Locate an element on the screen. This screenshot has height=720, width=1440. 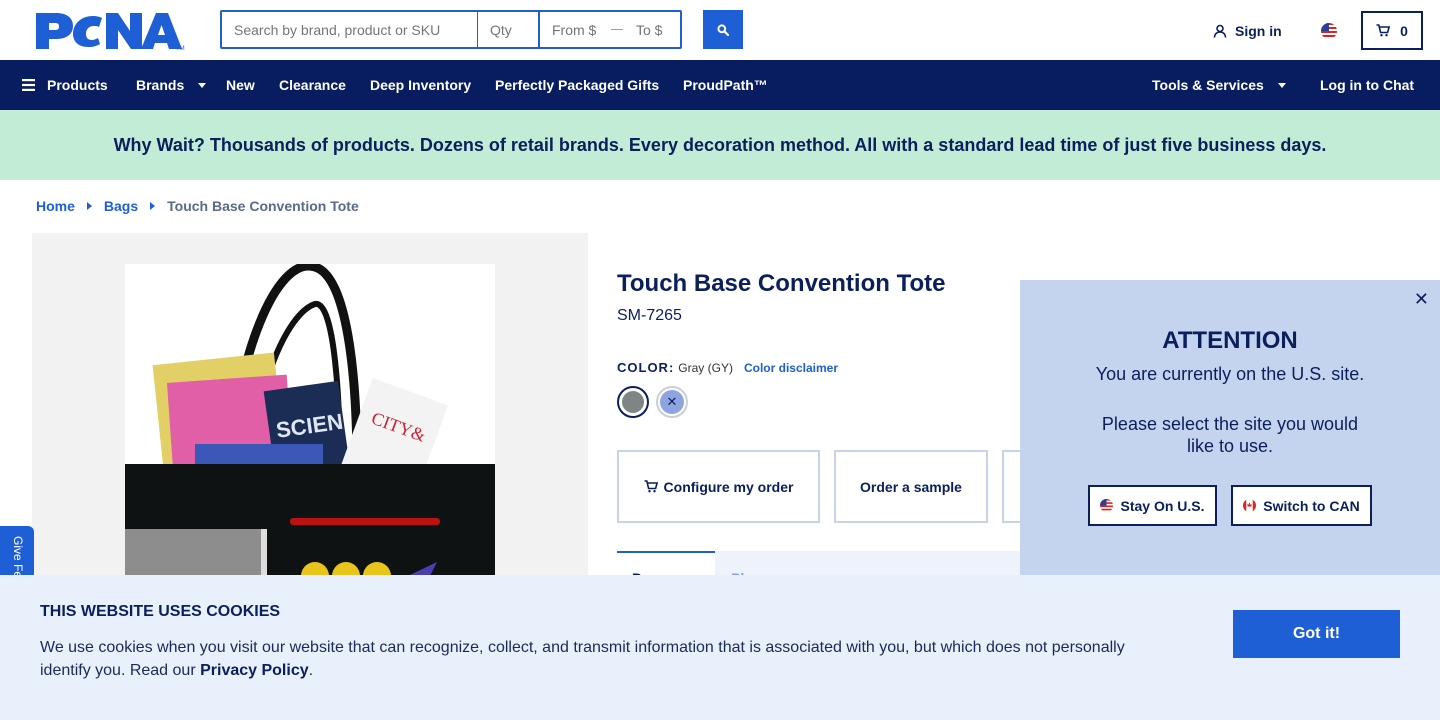
accept-cookies-button: Got it! is located at coordinates (1316, 634).